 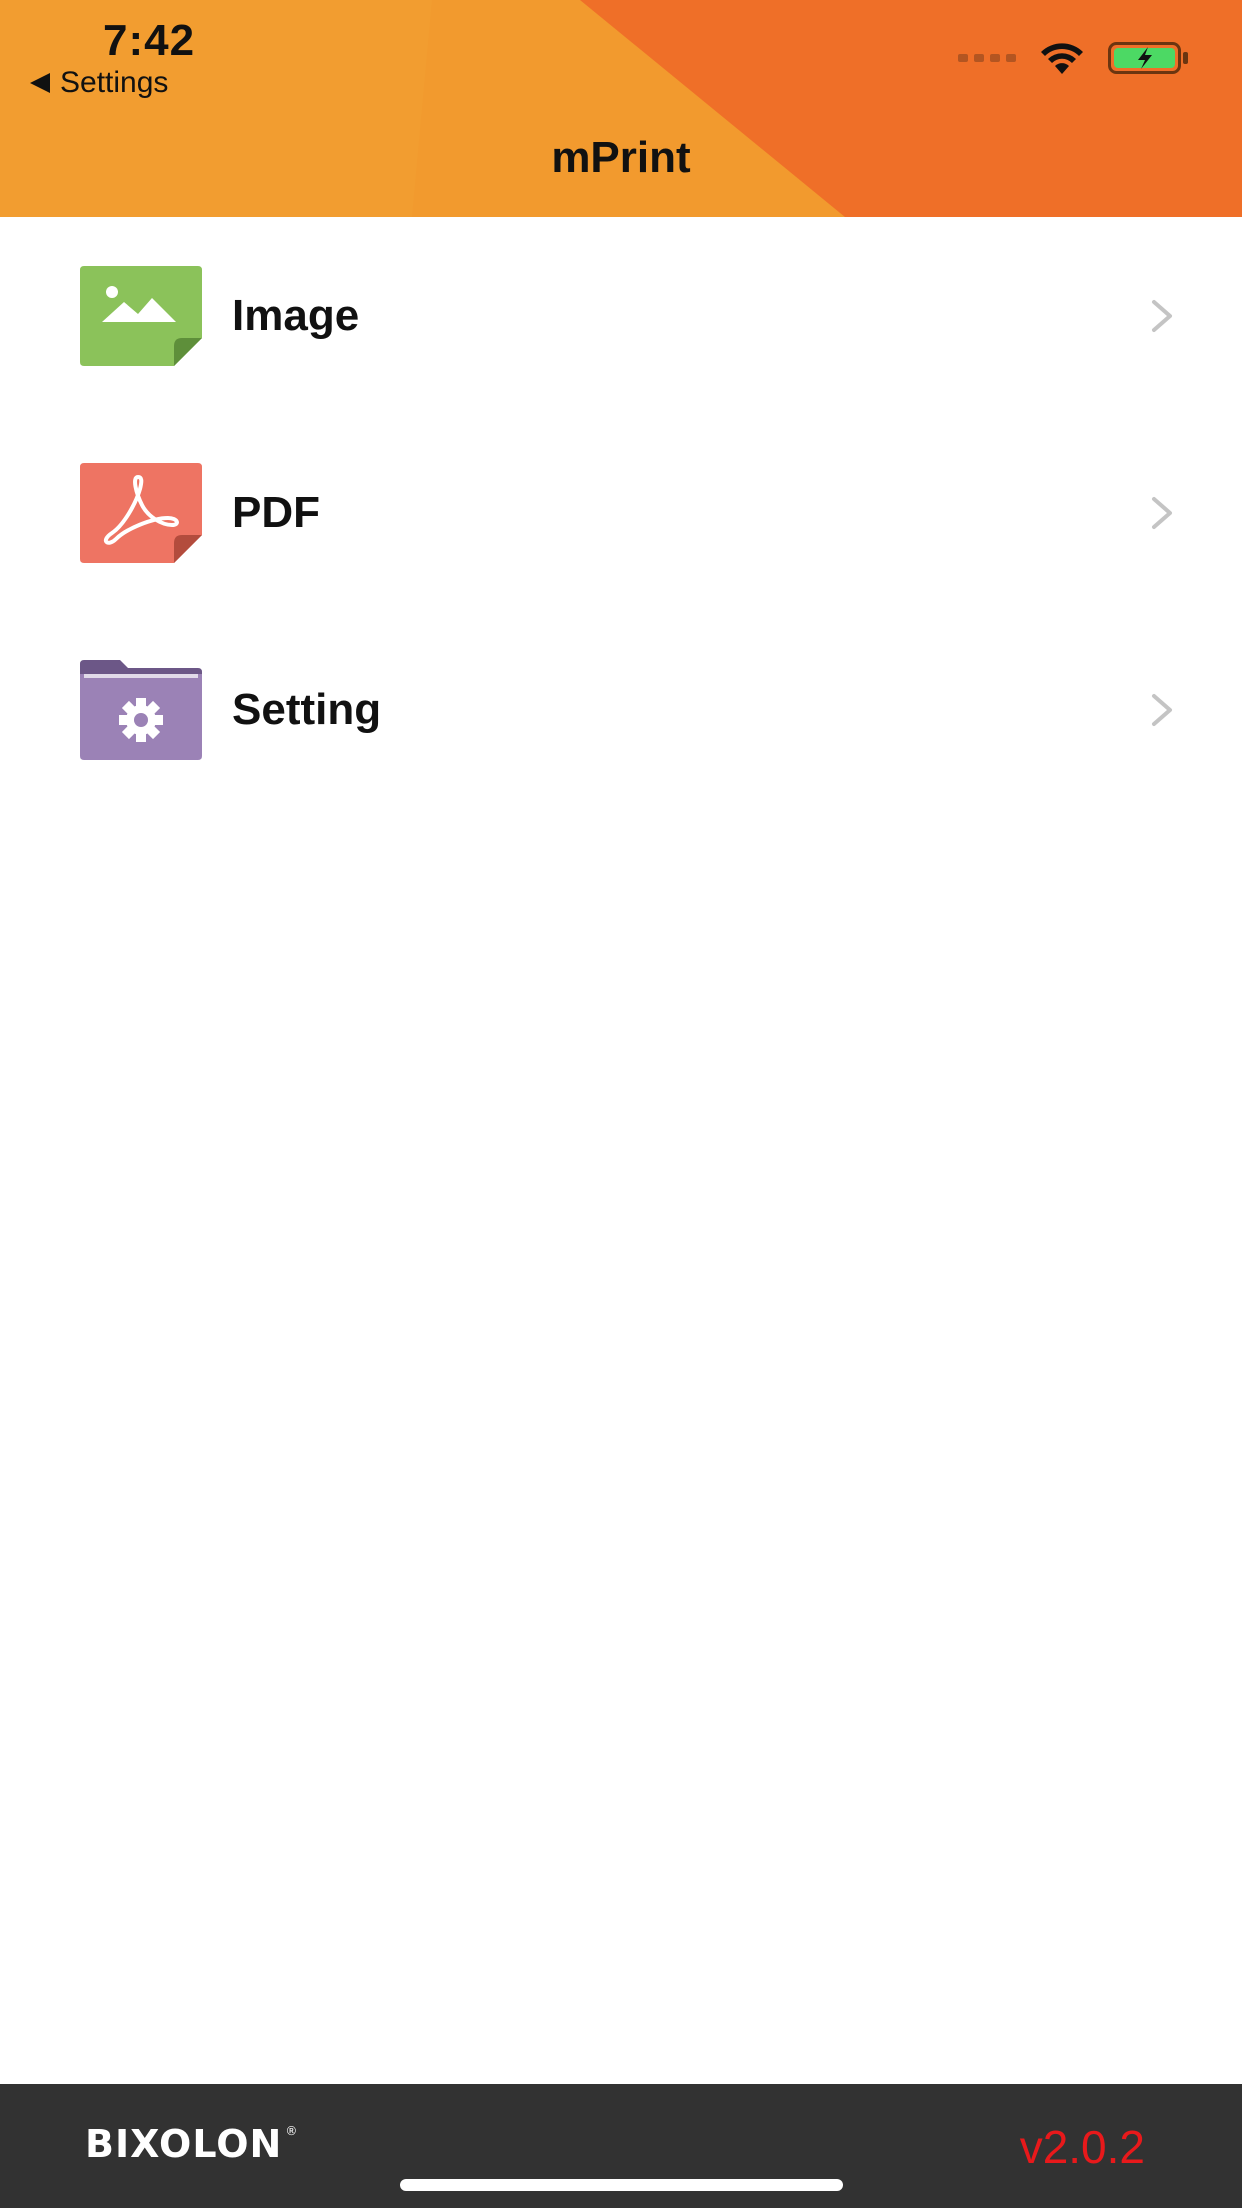 I want to click on settings-folder-icon, so click(x=141, y=709).